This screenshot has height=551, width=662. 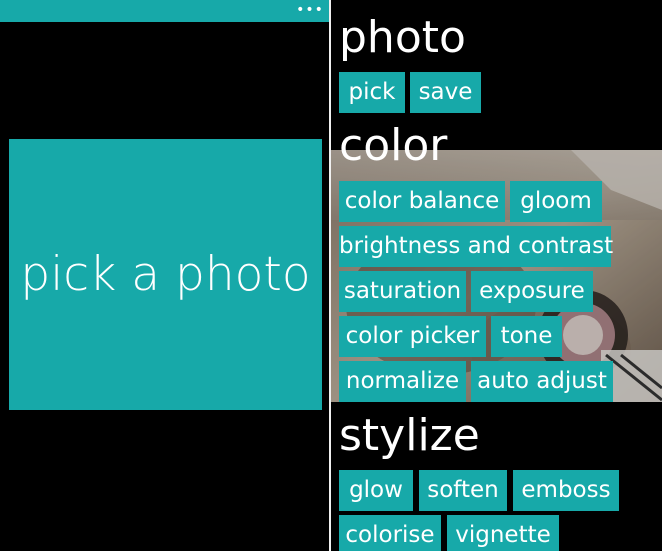 I want to click on pick-a-photo-label: pick a photo, so click(x=165, y=274).